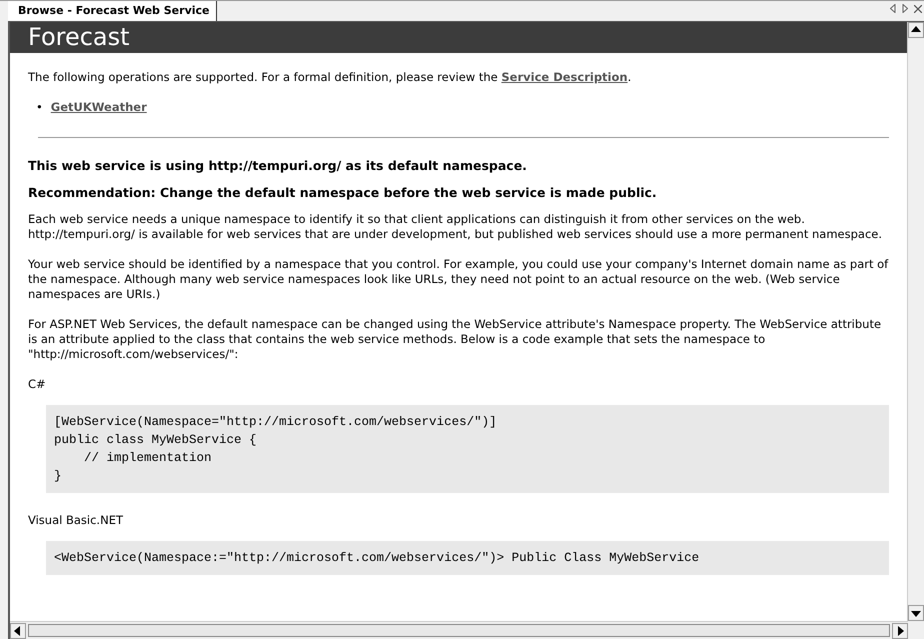 The image size is (924, 639). I want to click on code-block: <WebService(Namespace:="http://microsoft.com/webservices/")> Public Class MyWebService, so click(467, 558).